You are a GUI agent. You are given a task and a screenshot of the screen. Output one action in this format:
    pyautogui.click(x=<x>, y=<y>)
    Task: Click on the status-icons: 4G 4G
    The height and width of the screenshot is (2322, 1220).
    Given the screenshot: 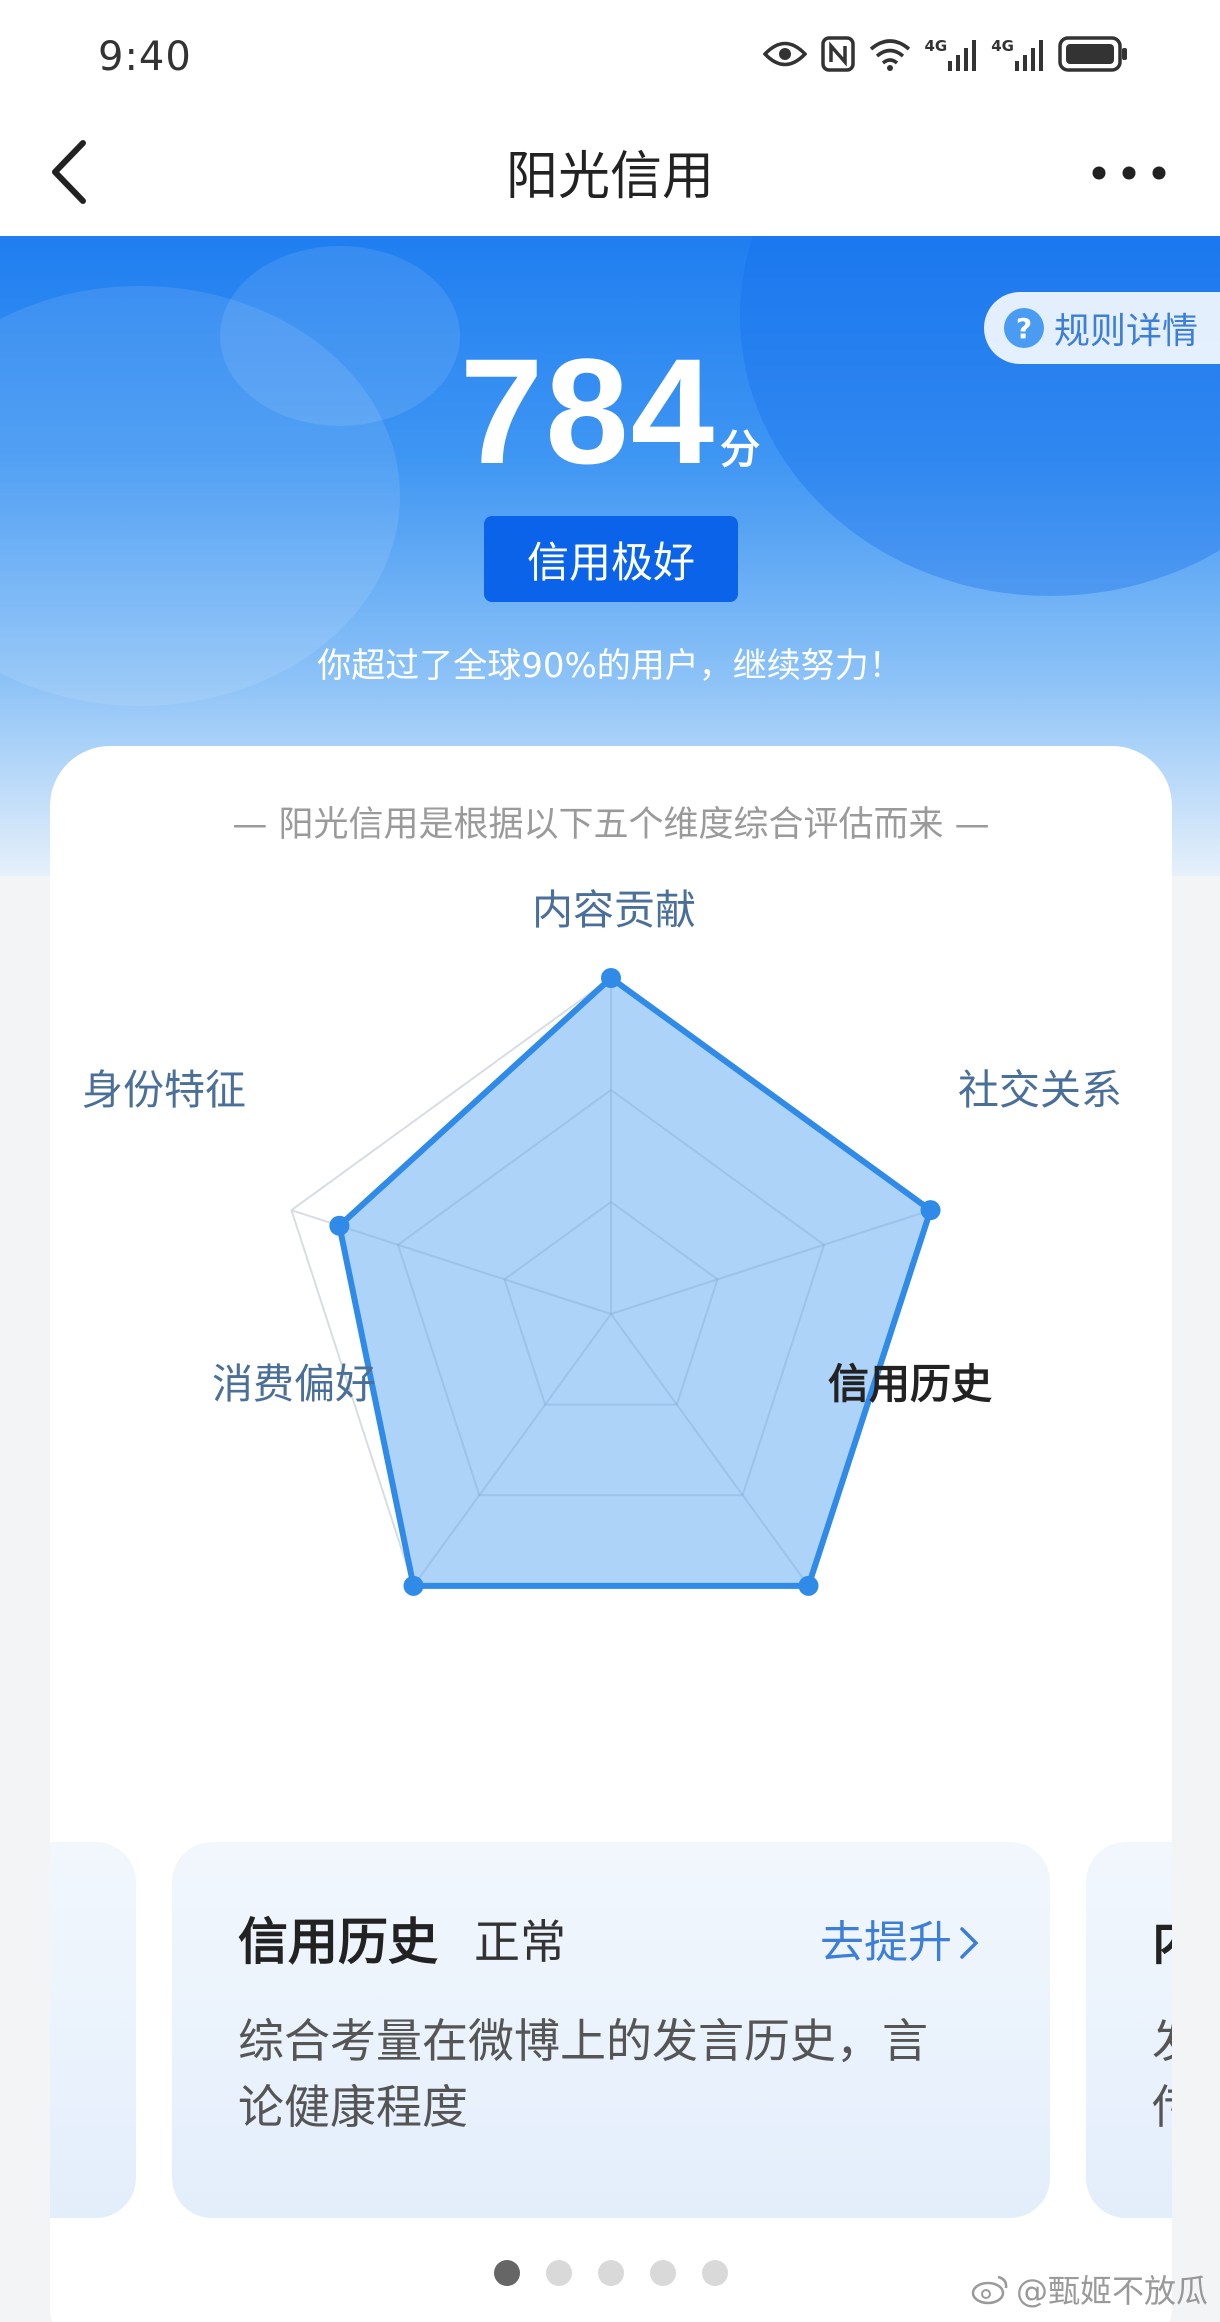 What is the action you would take?
    pyautogui.click(x=945, y=54)
    